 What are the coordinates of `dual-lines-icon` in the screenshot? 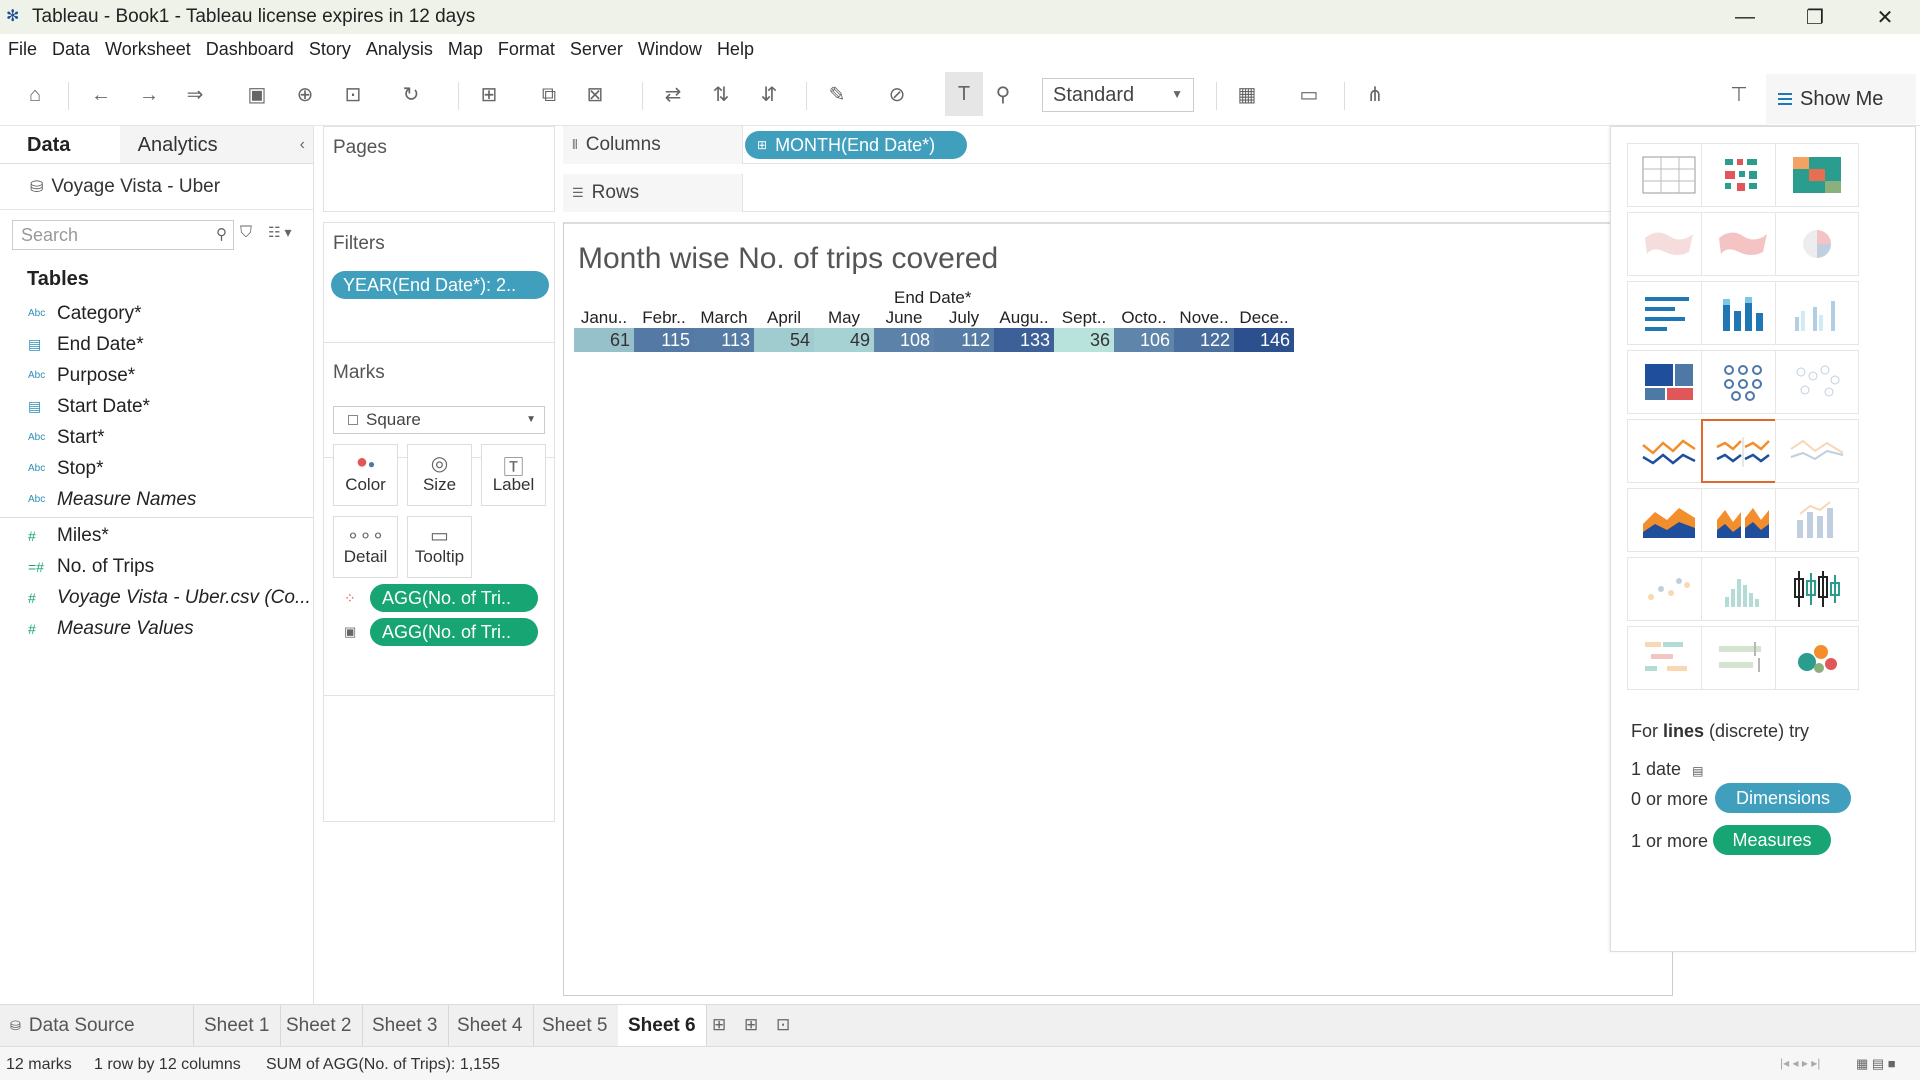 It's located at (1817, 451).